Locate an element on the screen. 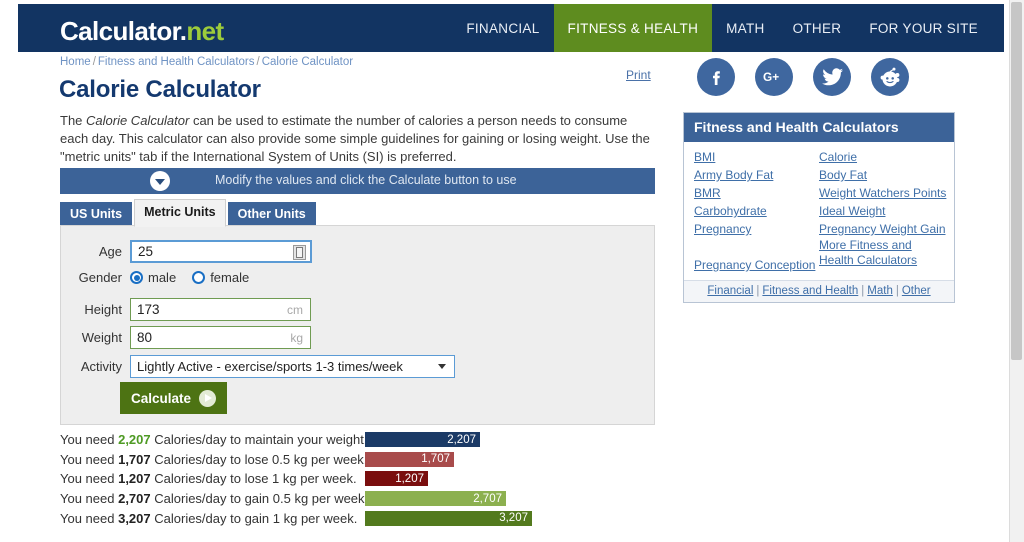  sidebar-item-ideal-weight: Ideal Weight is located at coordinates (881, 211).